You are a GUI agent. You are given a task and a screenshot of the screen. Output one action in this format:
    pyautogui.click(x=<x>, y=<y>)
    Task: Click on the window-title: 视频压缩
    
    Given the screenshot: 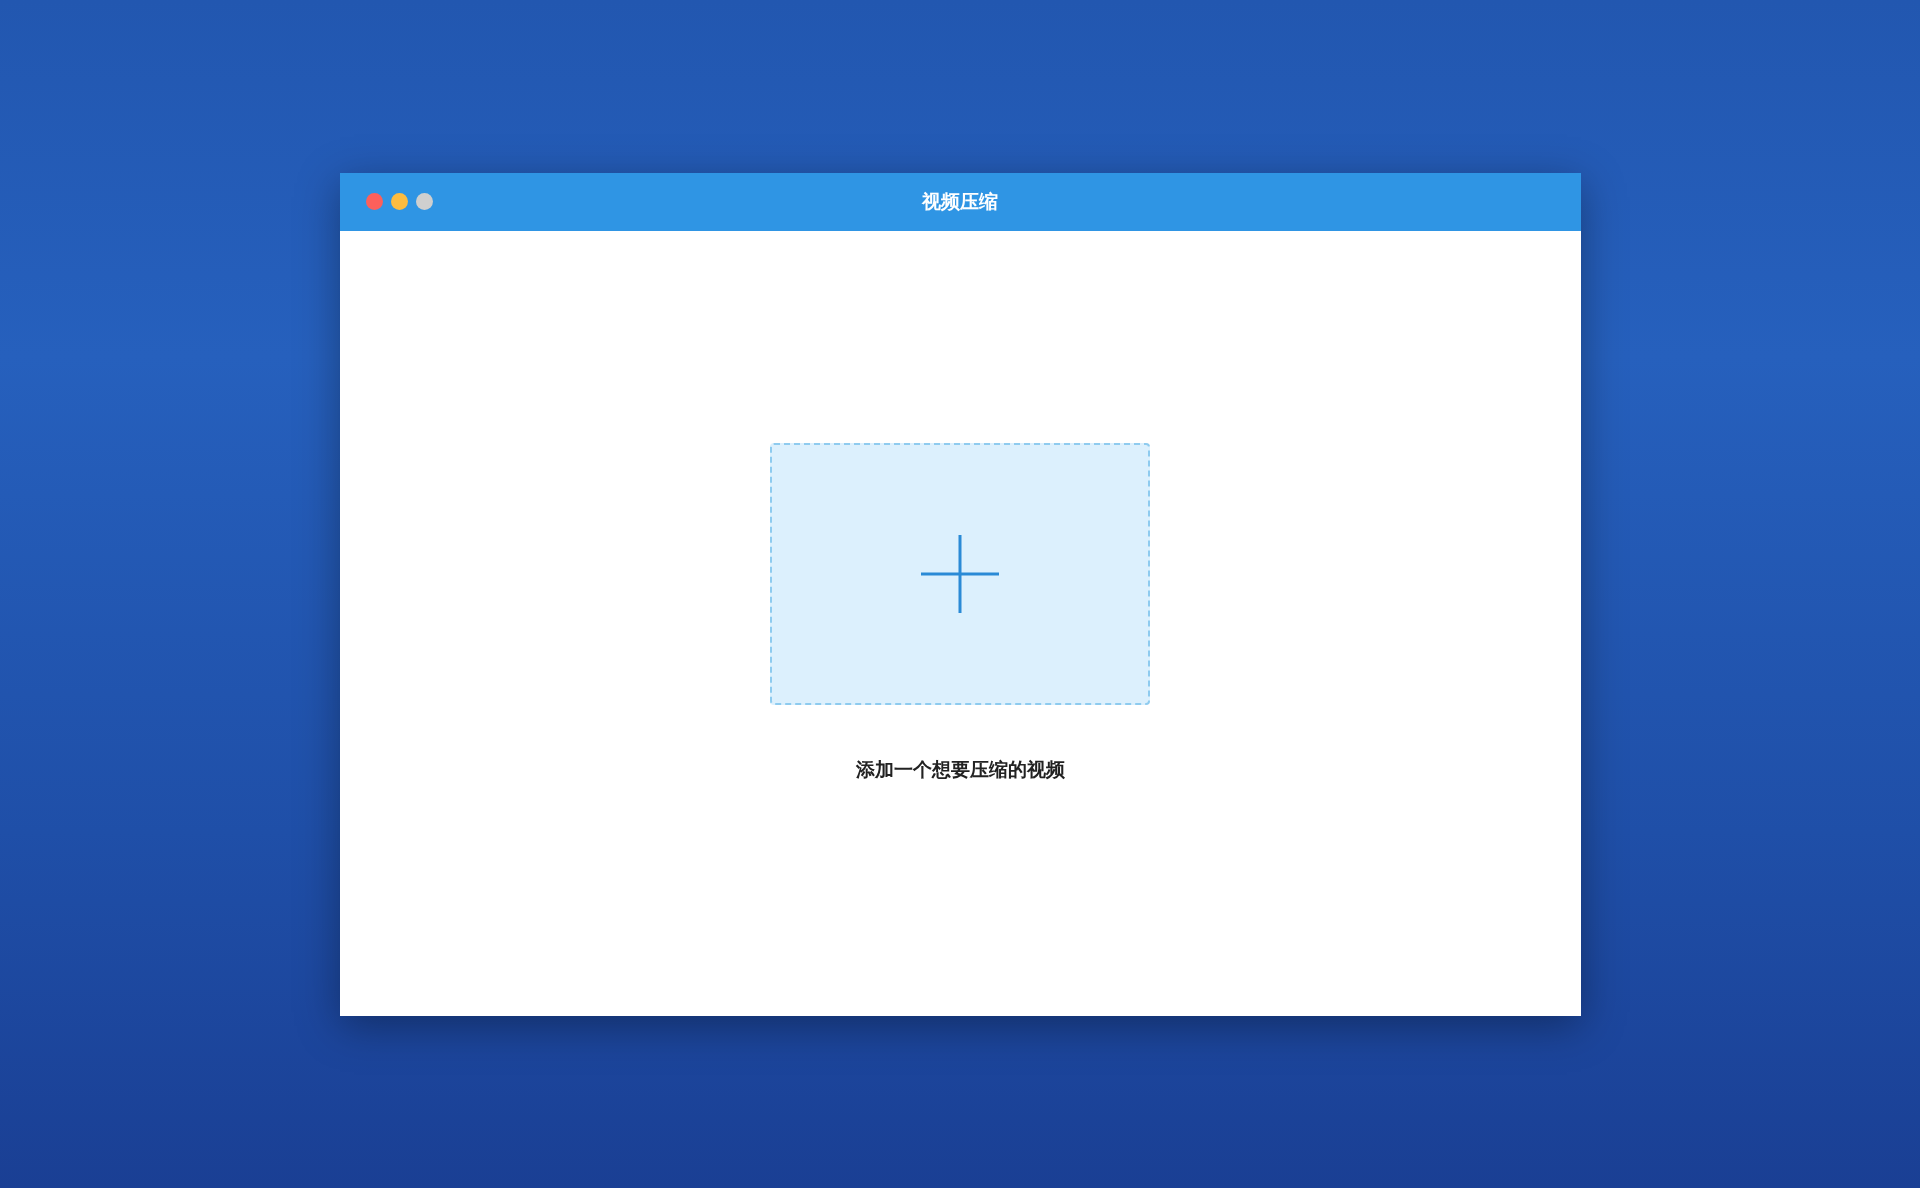 What is the action you would take?
    pyautogui.click(x=960, y=202)
    